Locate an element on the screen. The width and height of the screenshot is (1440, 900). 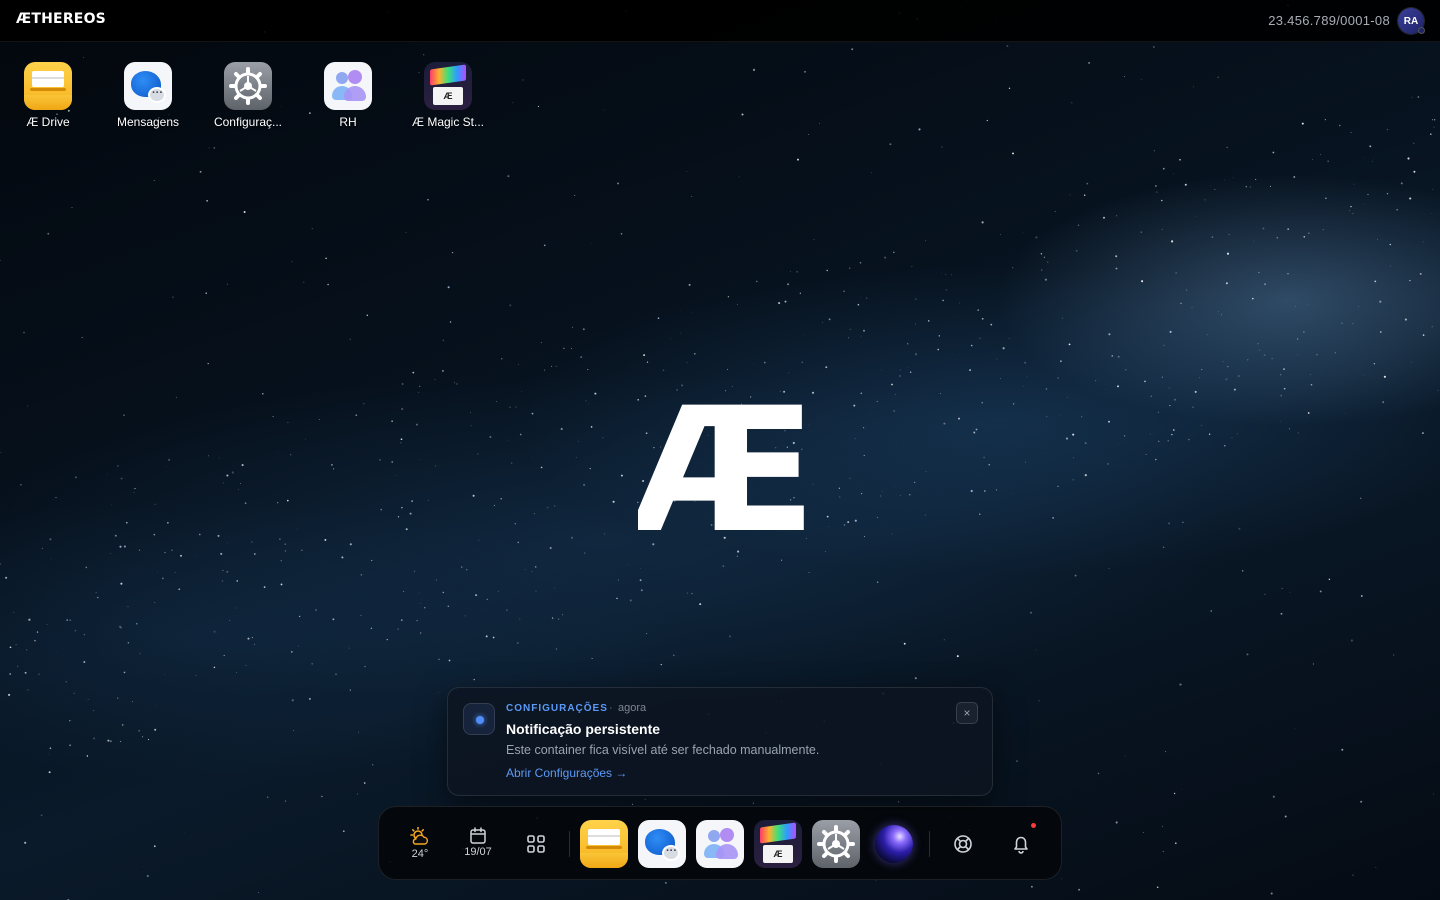
desktop-icon-drive: Æ Drive is located at coordinates (48, 95).